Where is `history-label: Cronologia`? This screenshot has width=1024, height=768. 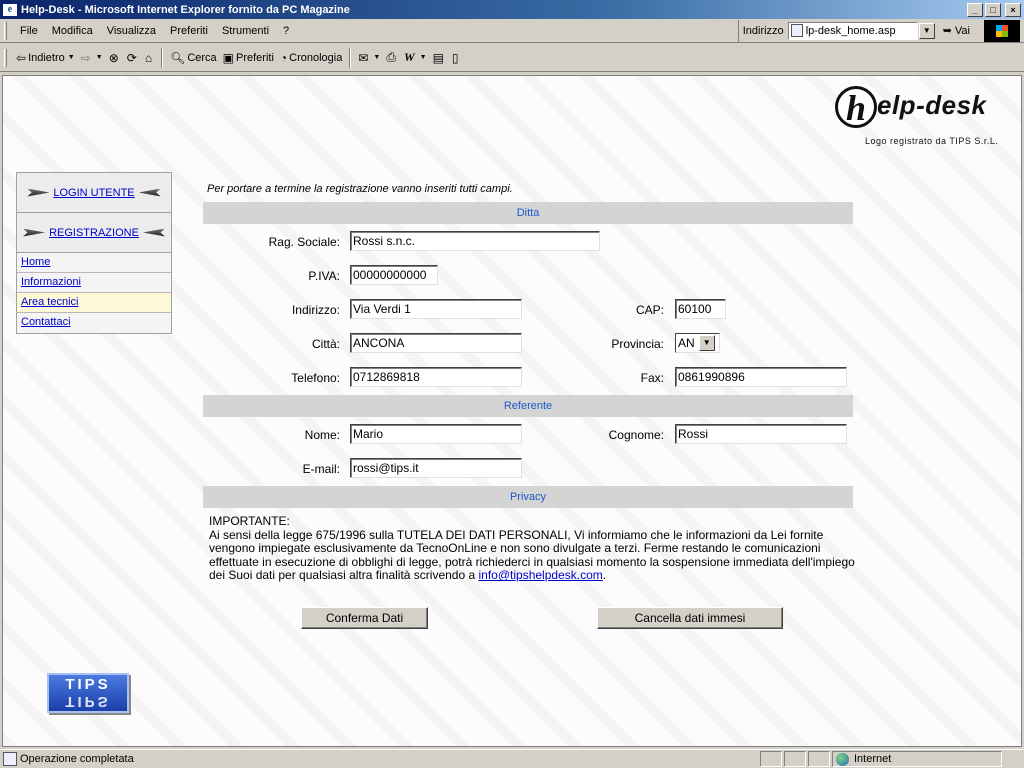 history-label: Cronologia is located at coordinates (316, 57).